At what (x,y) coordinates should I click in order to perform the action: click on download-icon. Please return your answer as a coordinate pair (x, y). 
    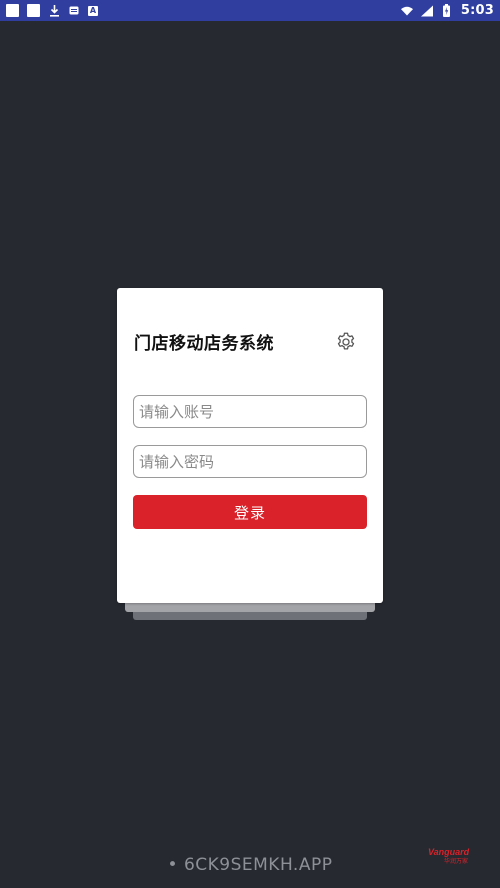
    Looking at the image, I should click on (54, 10).